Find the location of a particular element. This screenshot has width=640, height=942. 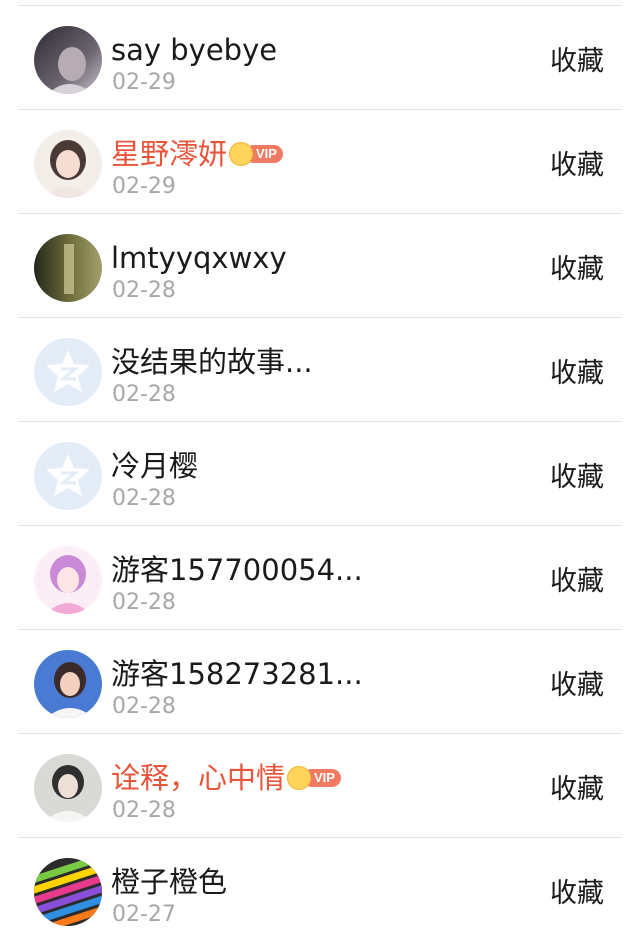

user-name: 诠释，心中情 is located at coordinates (198, 778).